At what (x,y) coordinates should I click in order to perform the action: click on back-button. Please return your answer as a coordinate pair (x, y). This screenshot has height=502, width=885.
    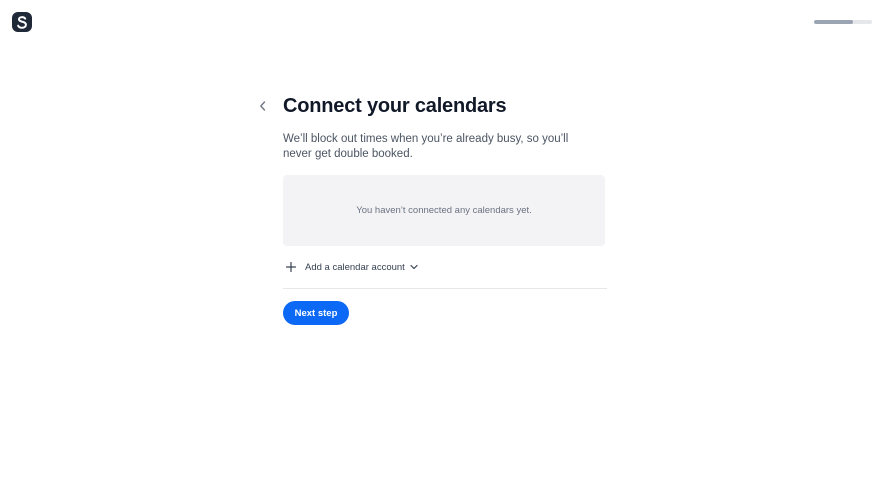
    Looking at the image, I should click on (263, 106).